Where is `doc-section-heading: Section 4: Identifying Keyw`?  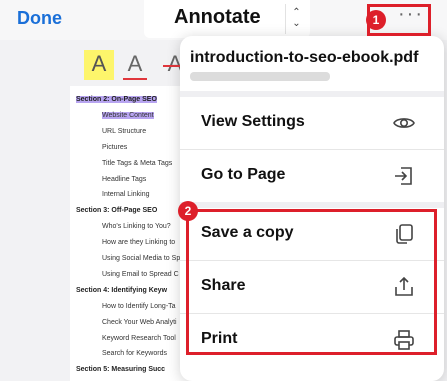
doc-section-heading: Section 4: Identifying Keyw is located at coordinates (122, 290).